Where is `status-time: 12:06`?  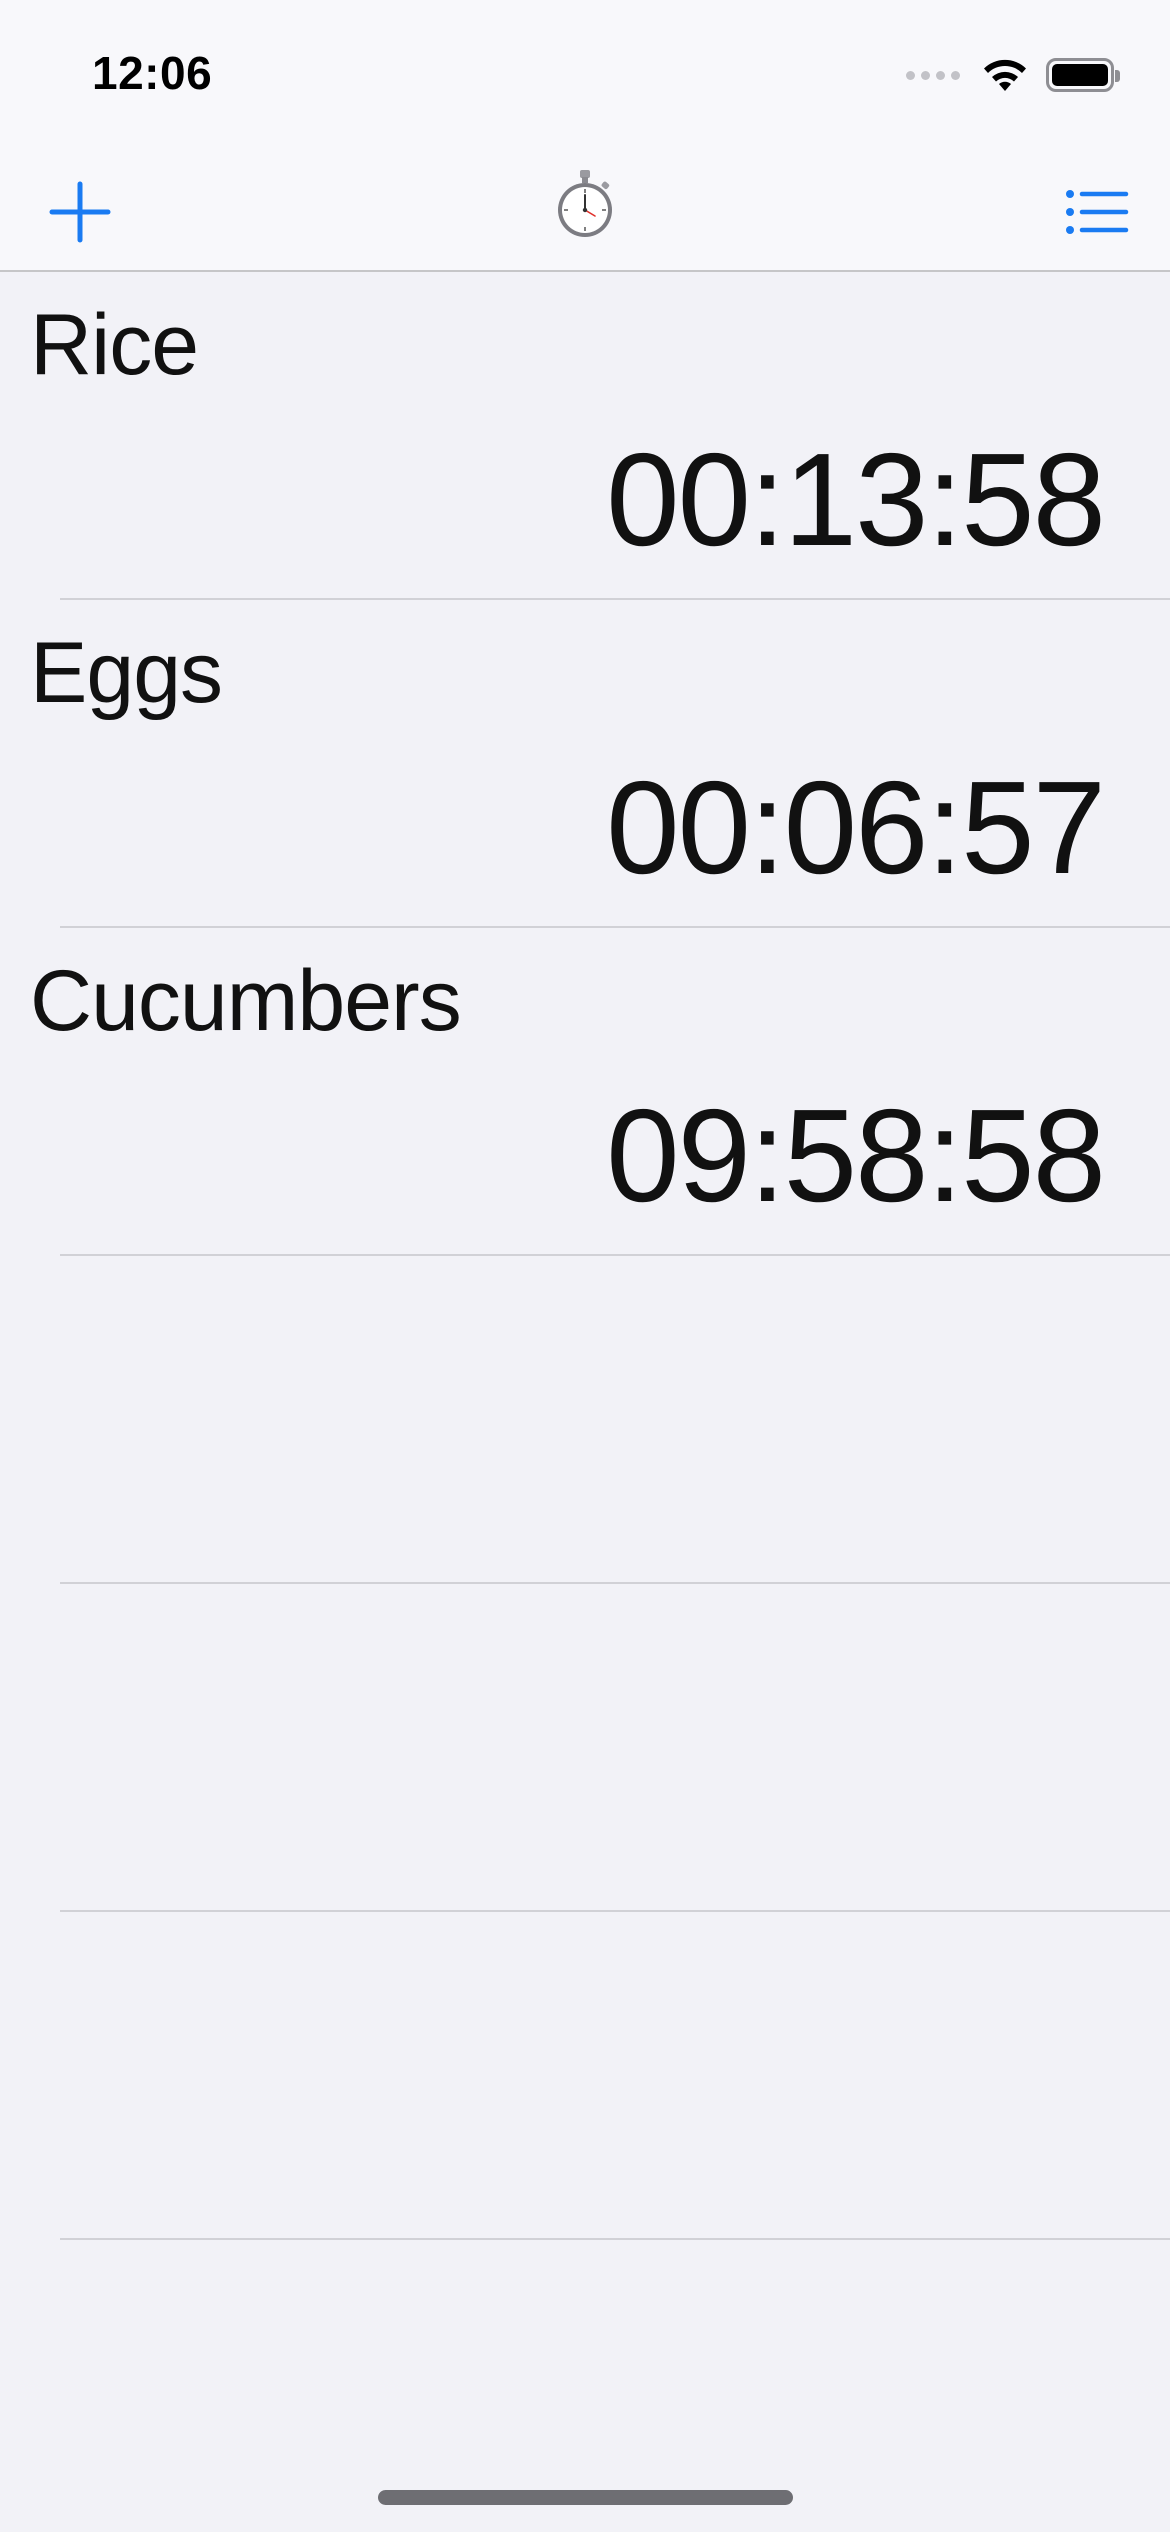 status-time: 12:06 is located at coordinates (152, 73).